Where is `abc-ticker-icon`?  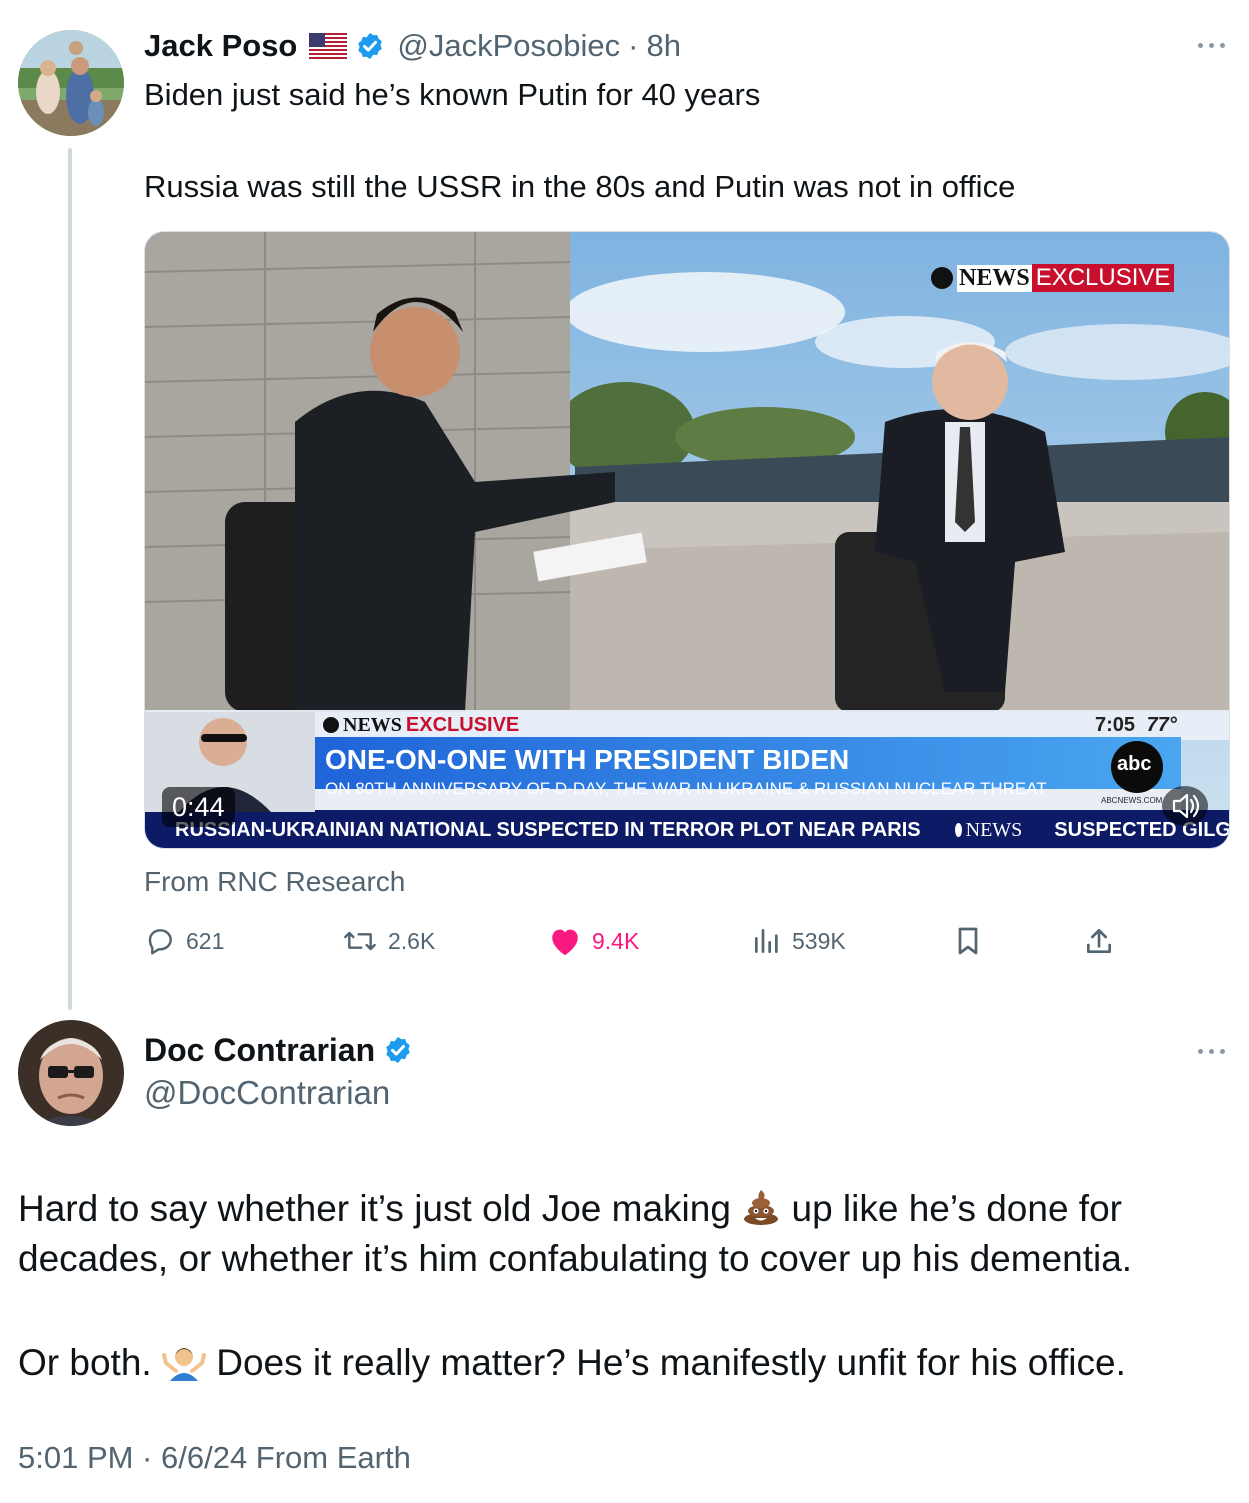 abc-ticker-icon is located at coordinates (958, 830).